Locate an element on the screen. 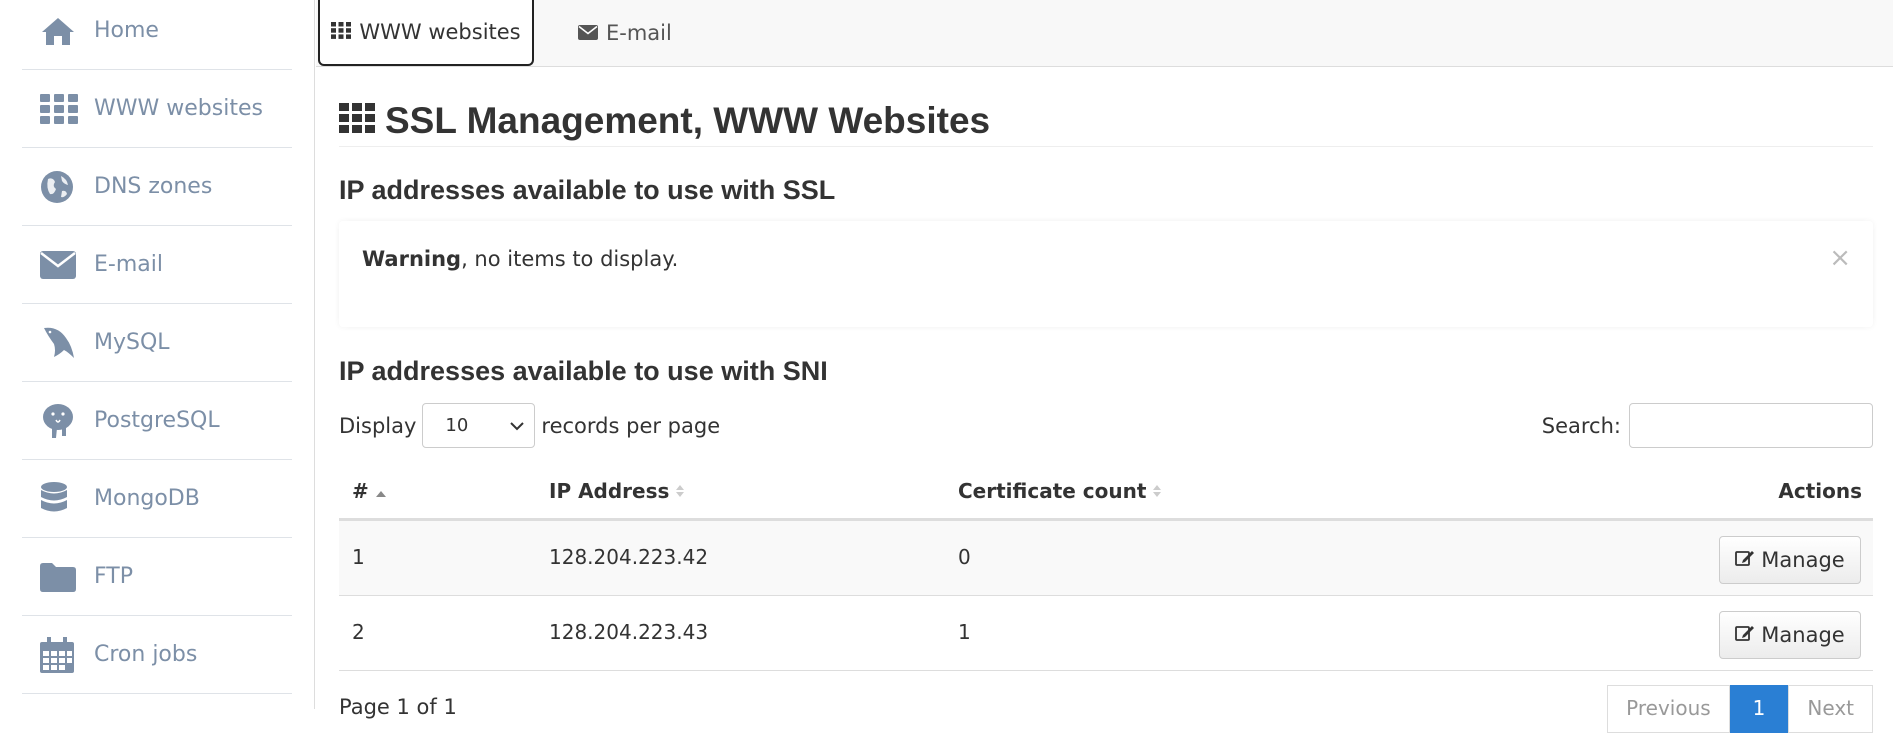 Image resolution: width=1893 pixels, height=733 pixels. previous-page-button: Previous is located at coordinates (1668, 709).